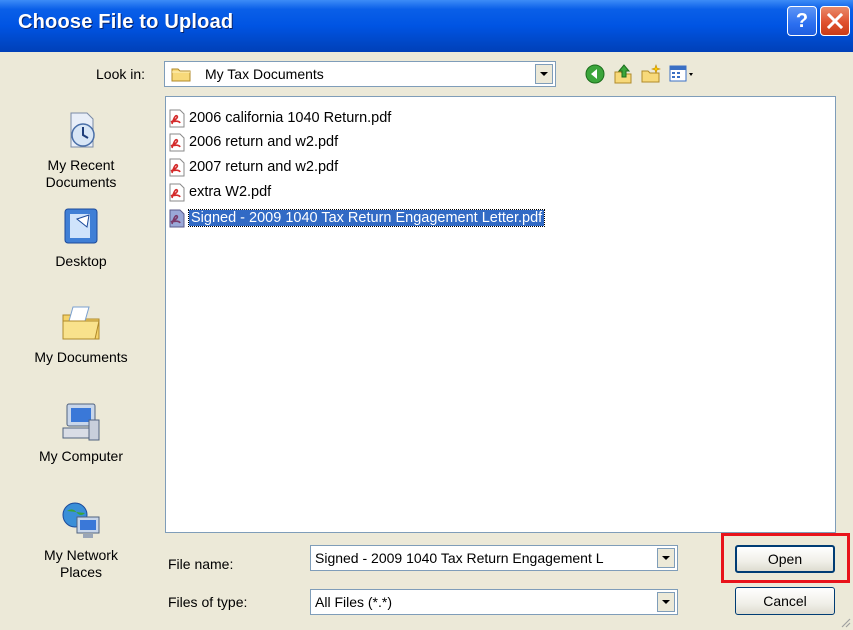  I want to click on views-menu-icon, so click(683, 74).